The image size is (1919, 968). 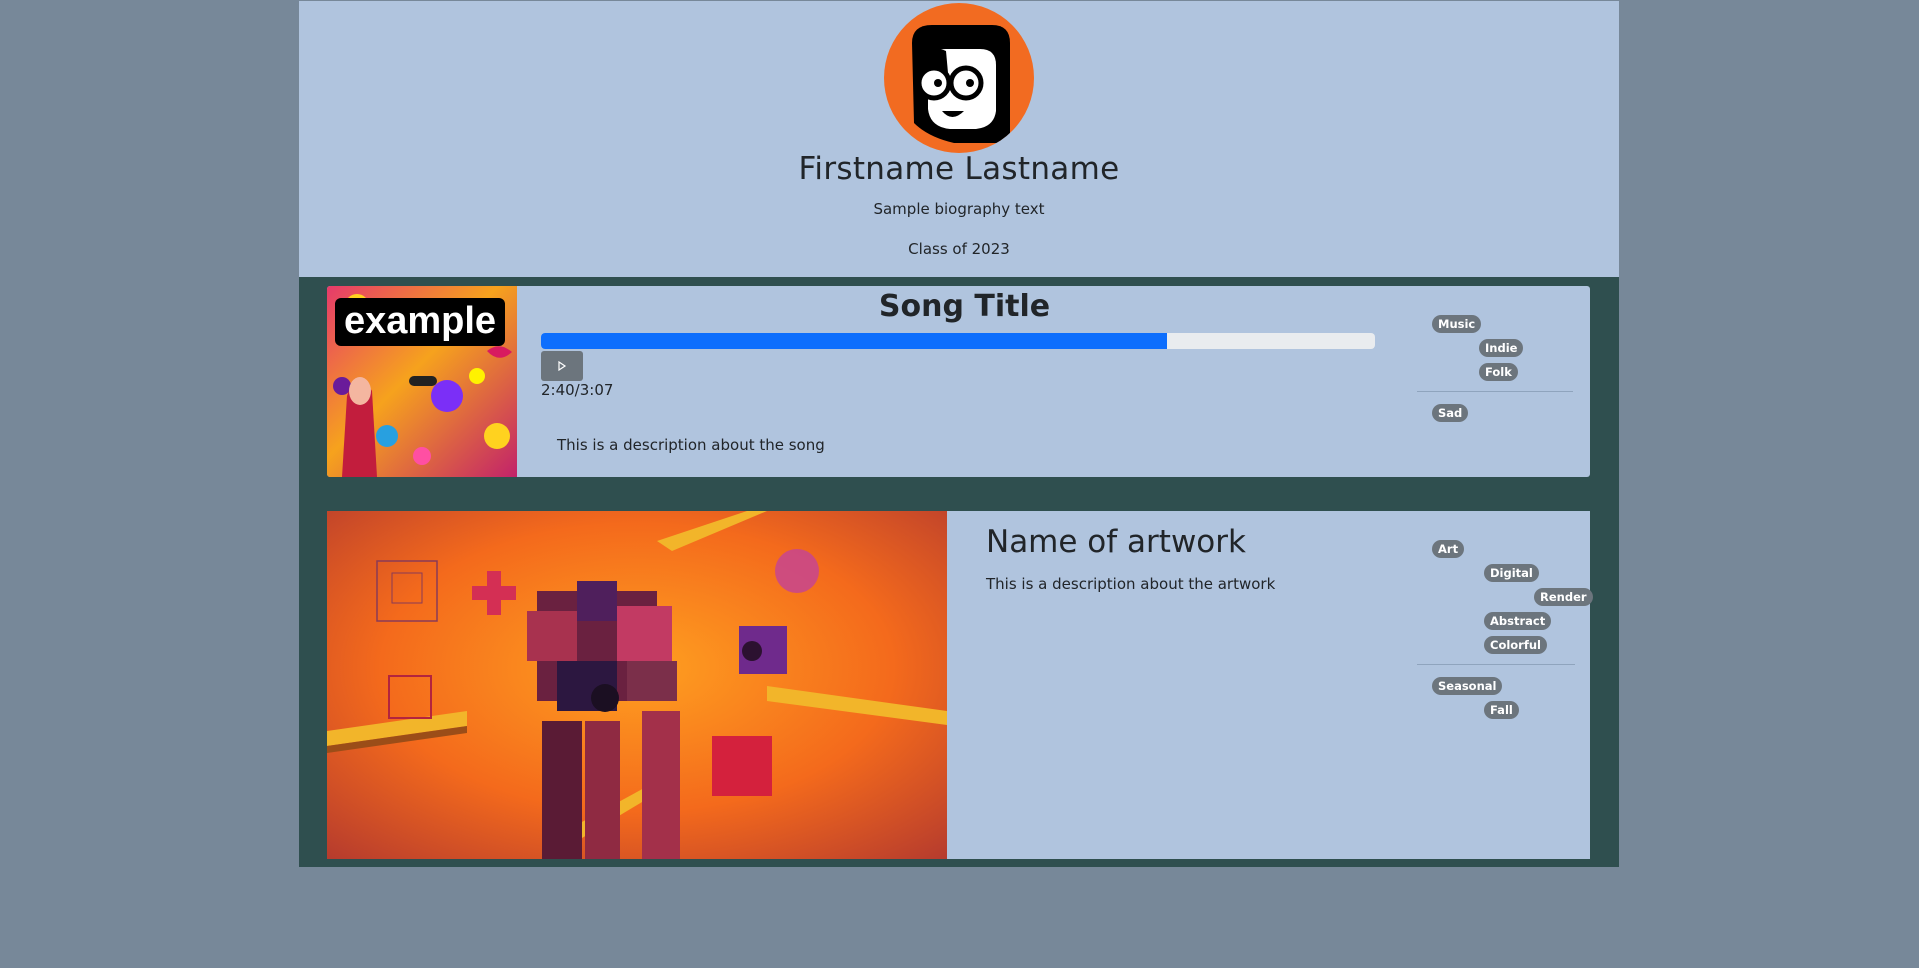 I want to click on song-title: Song Title, so click(x=964, y=306).